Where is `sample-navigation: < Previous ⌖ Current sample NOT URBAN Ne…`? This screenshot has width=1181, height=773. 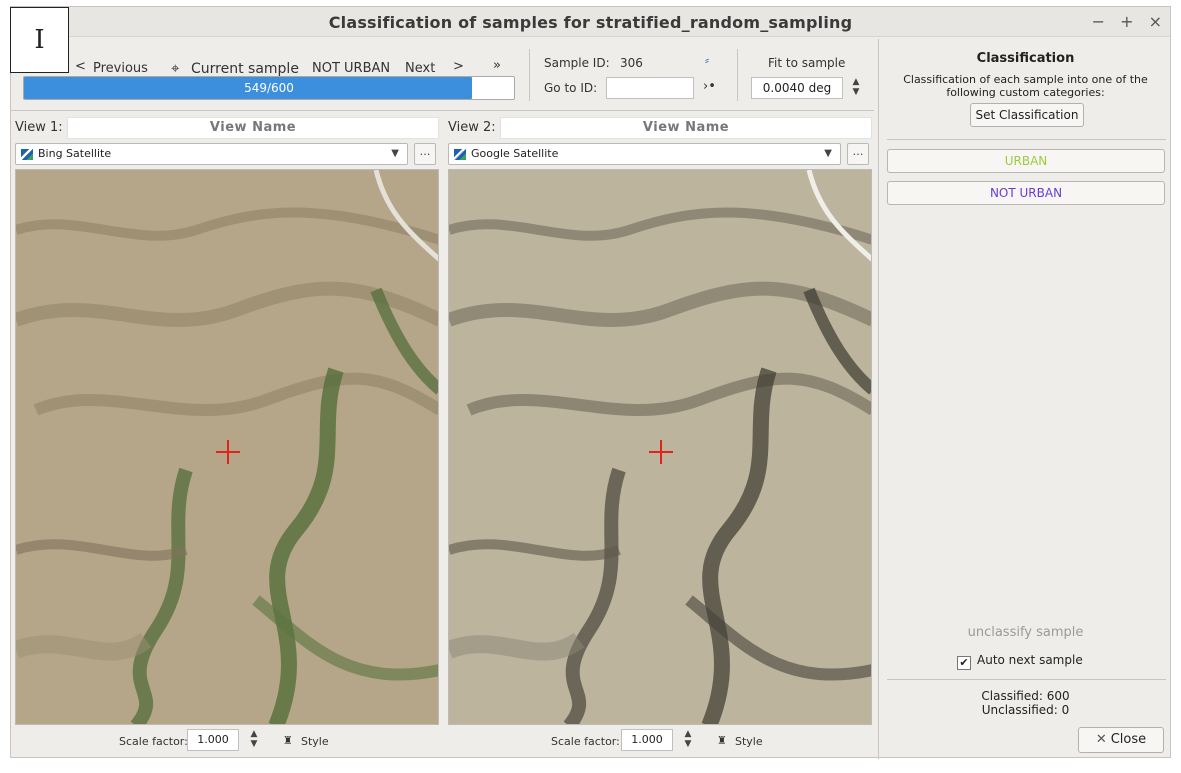 sample-navigation: < Previous ⌖ Current sample NOT URBAN Ne… is located at coordinates (441, 62).